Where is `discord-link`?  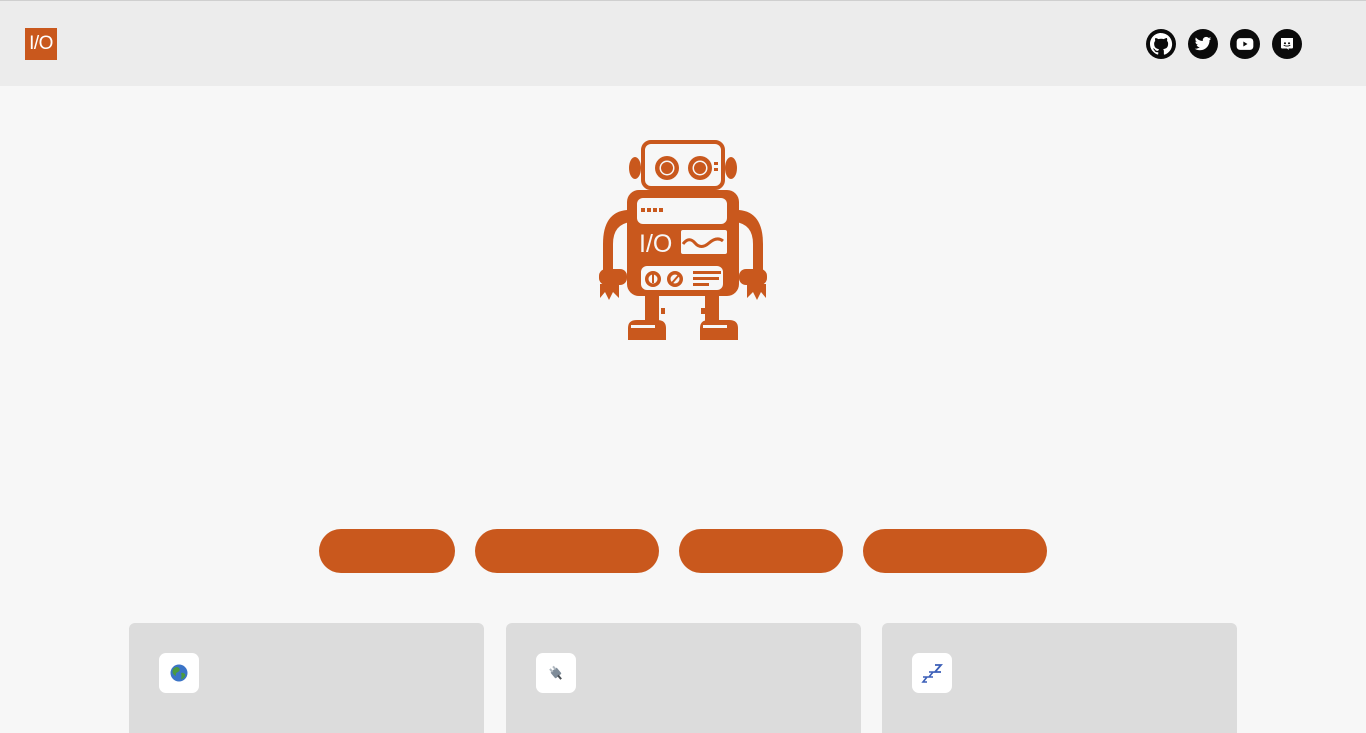 discord-link is located at coordinates (1287, 44).